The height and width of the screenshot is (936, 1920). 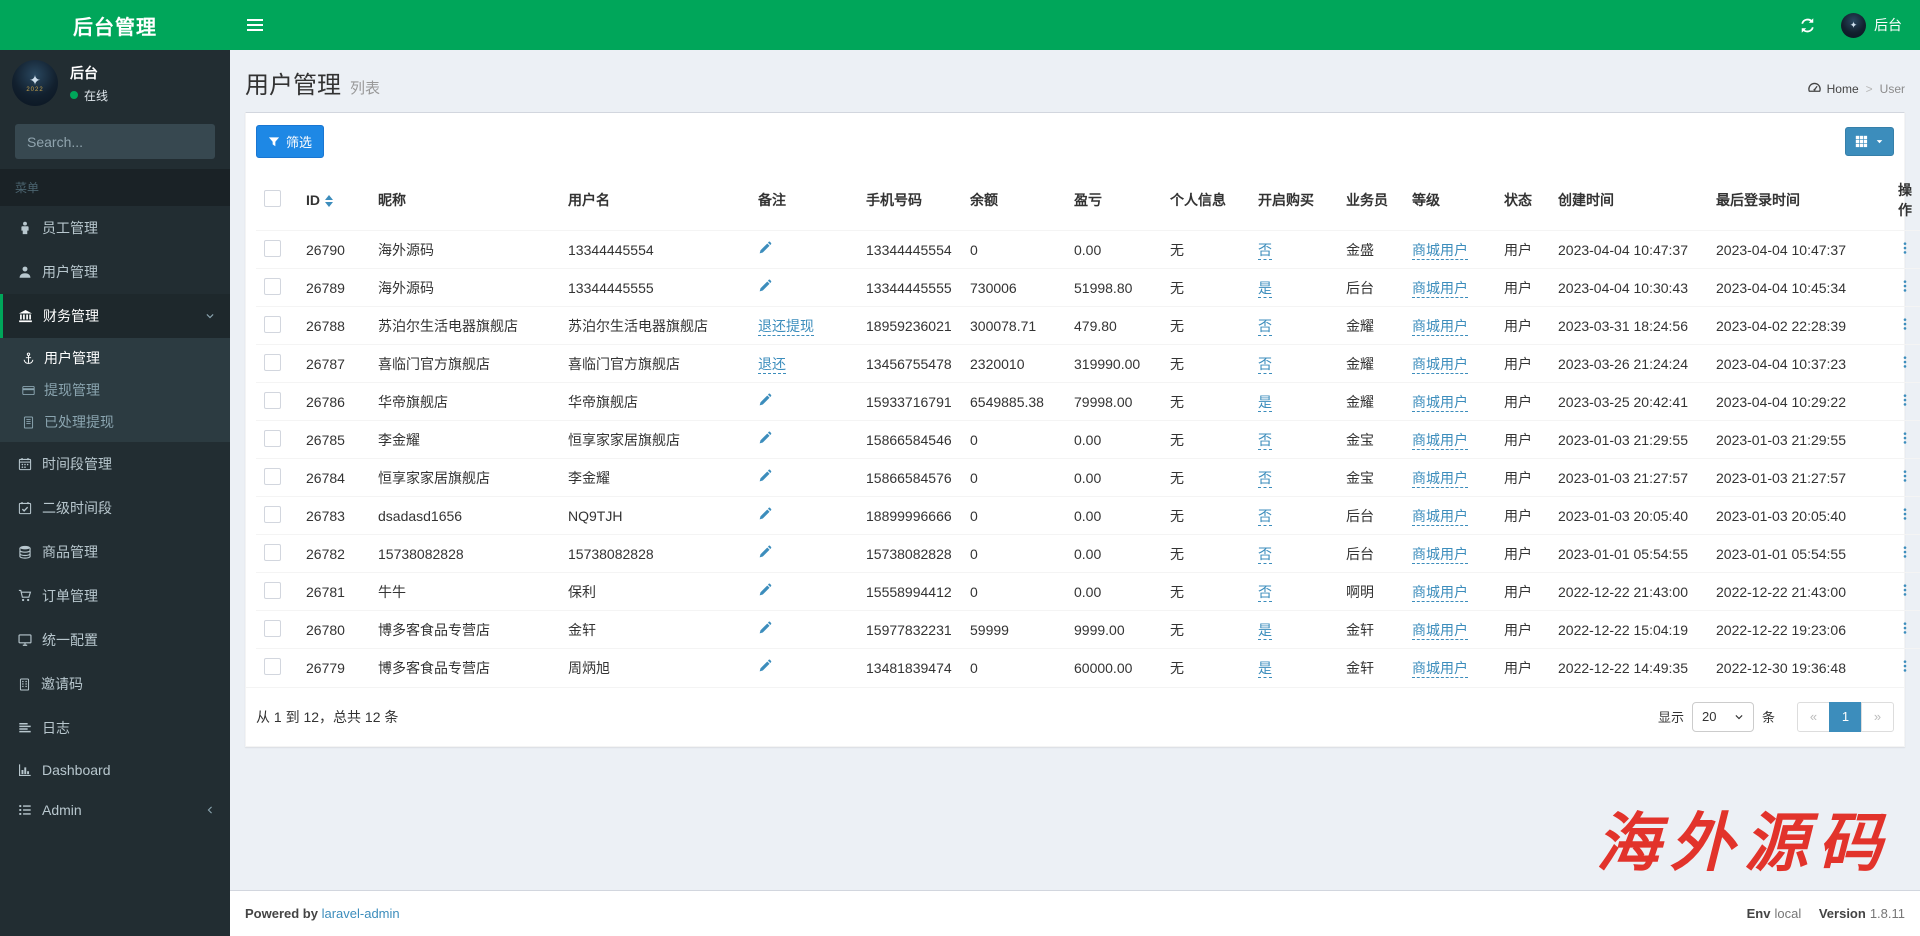 I want to click on sidebar-item: Dashboard, so click(x=115, y=770).